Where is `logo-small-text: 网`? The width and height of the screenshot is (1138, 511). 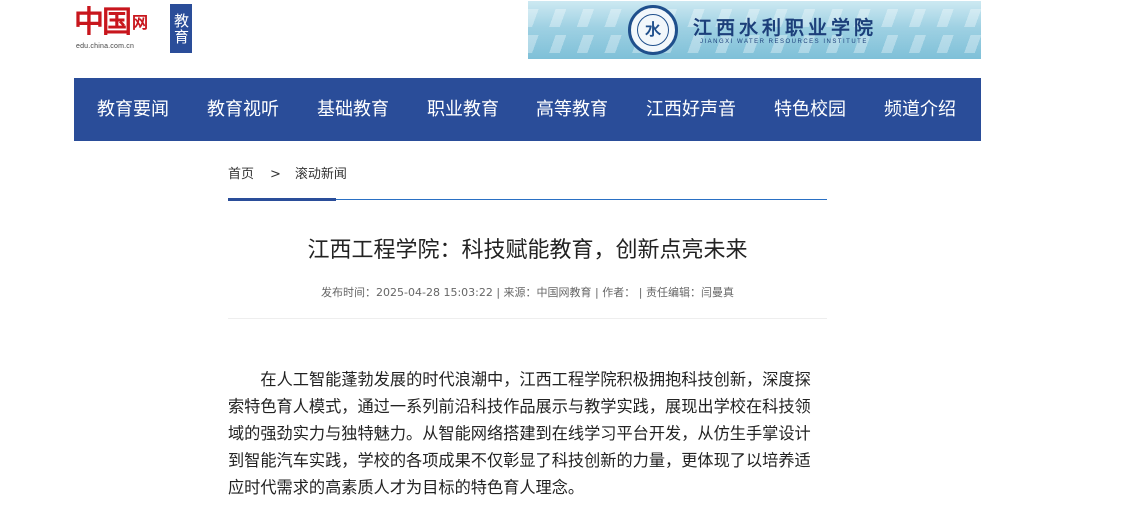
logo-small-text: 网 is located at coordinates (140, 22).